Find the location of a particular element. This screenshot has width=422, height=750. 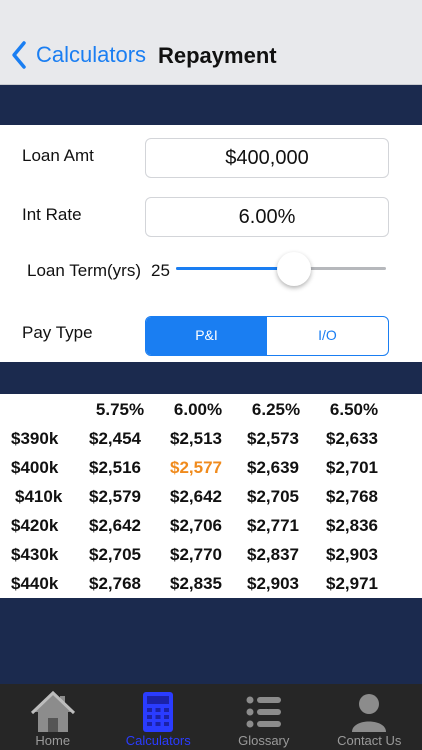

pay-type-option-pi: P&I is located at coordinates (206, 336).